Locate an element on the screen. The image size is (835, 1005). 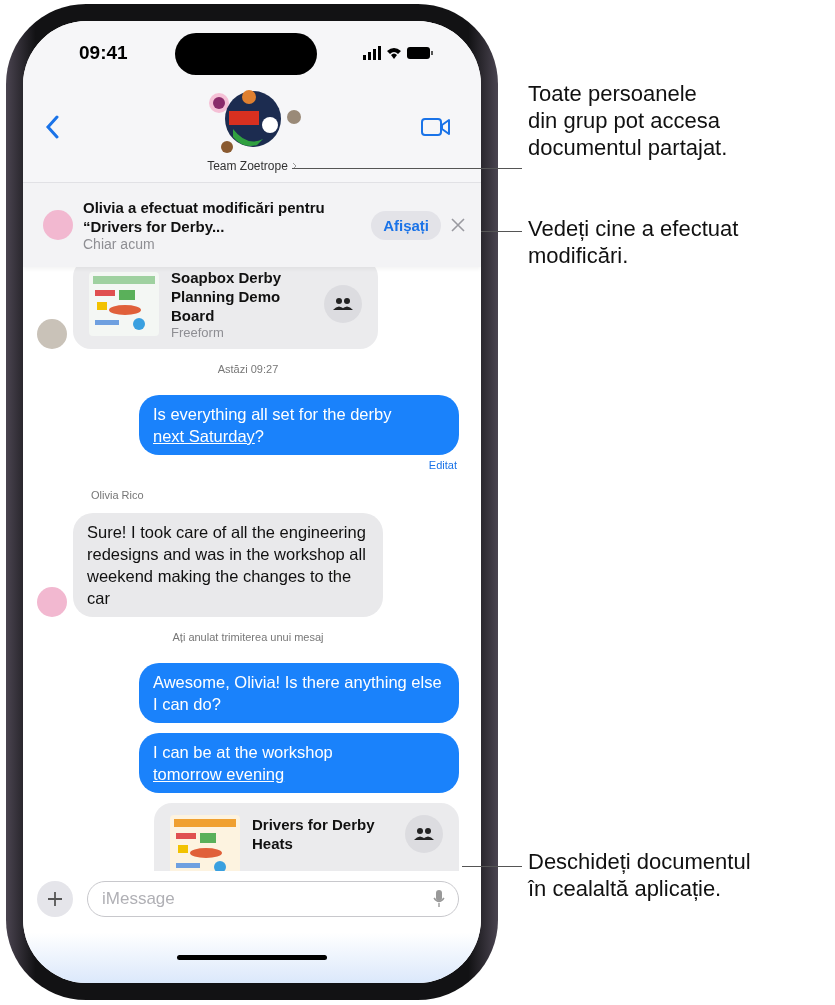
callout-text: Toate persoanele din grup pot accesa documentul partajat. is located at coordinates (628, 120).